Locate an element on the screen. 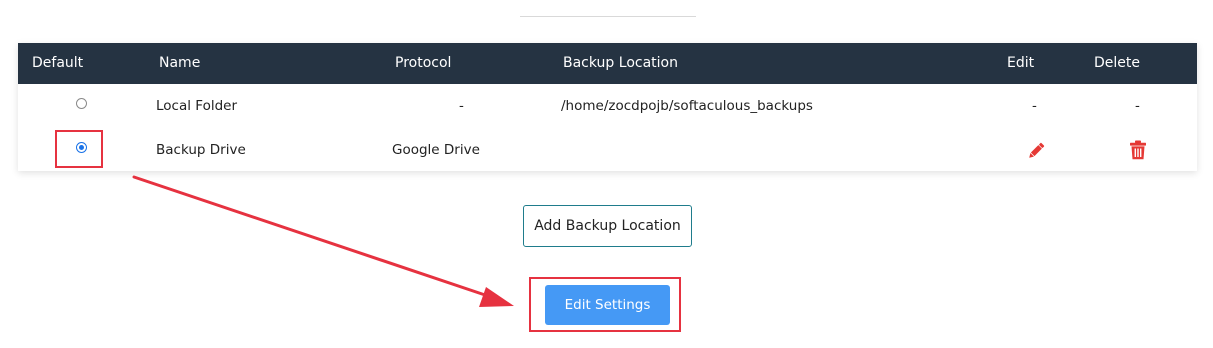  row-delete: - is located at coordinates (1137, 106).